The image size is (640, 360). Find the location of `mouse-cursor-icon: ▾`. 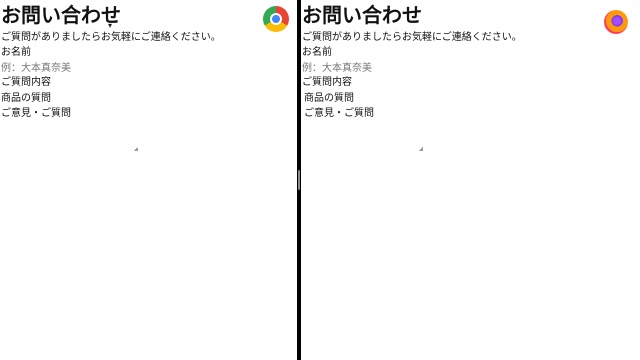

mouse-cursor-icon: ▾ is located at coordinates (110, 25).